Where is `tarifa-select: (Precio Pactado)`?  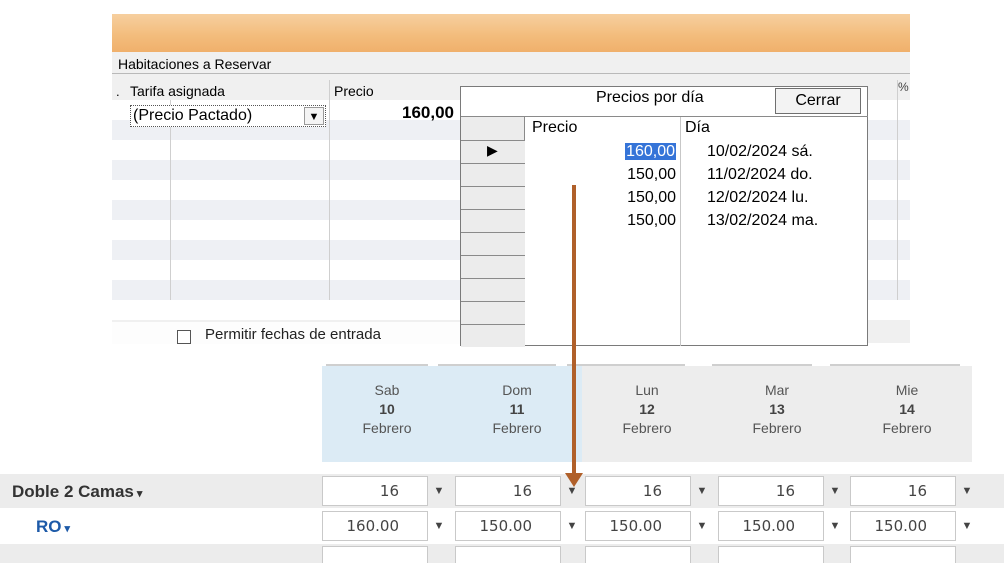
tarifa-select: (Precio Pactado) is located at coordinates (228, 116).